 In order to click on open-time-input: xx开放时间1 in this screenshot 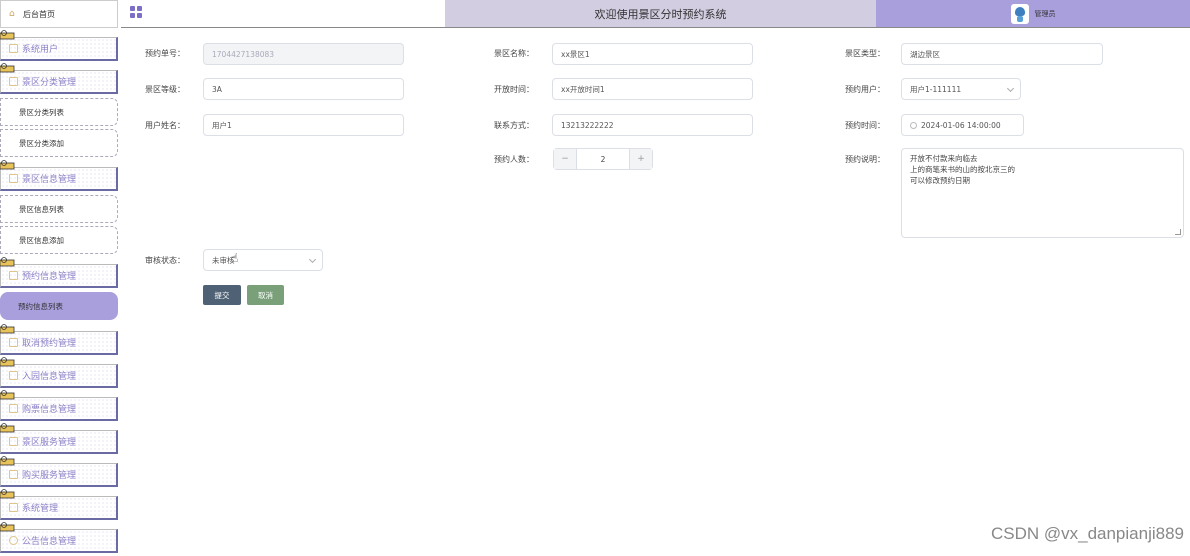, I will do `click(652, 89)`.